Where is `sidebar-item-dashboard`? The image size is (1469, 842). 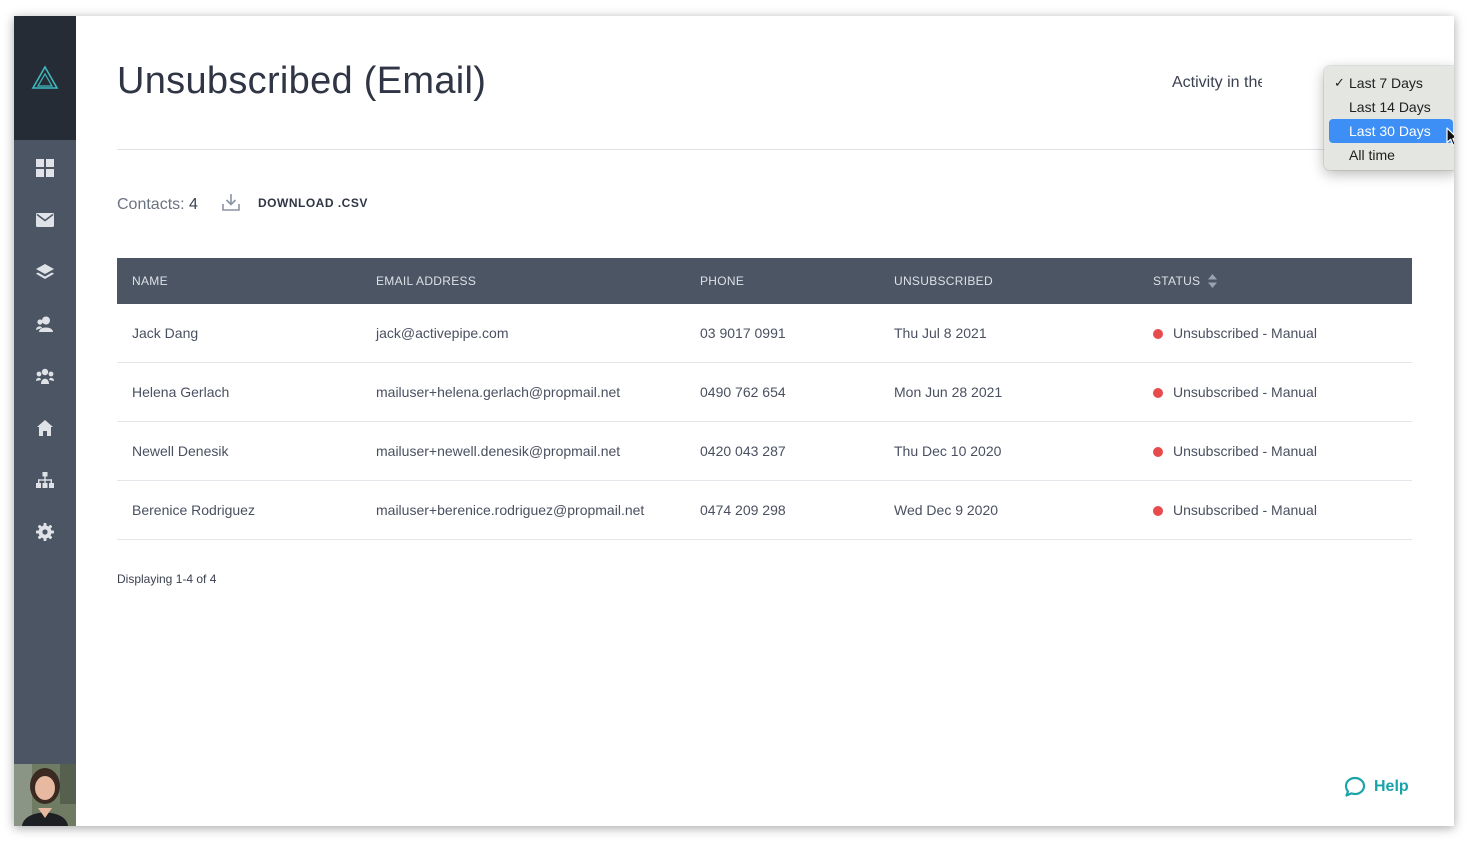
sidebar-item-dashboard is located at coordinates (45, 168).